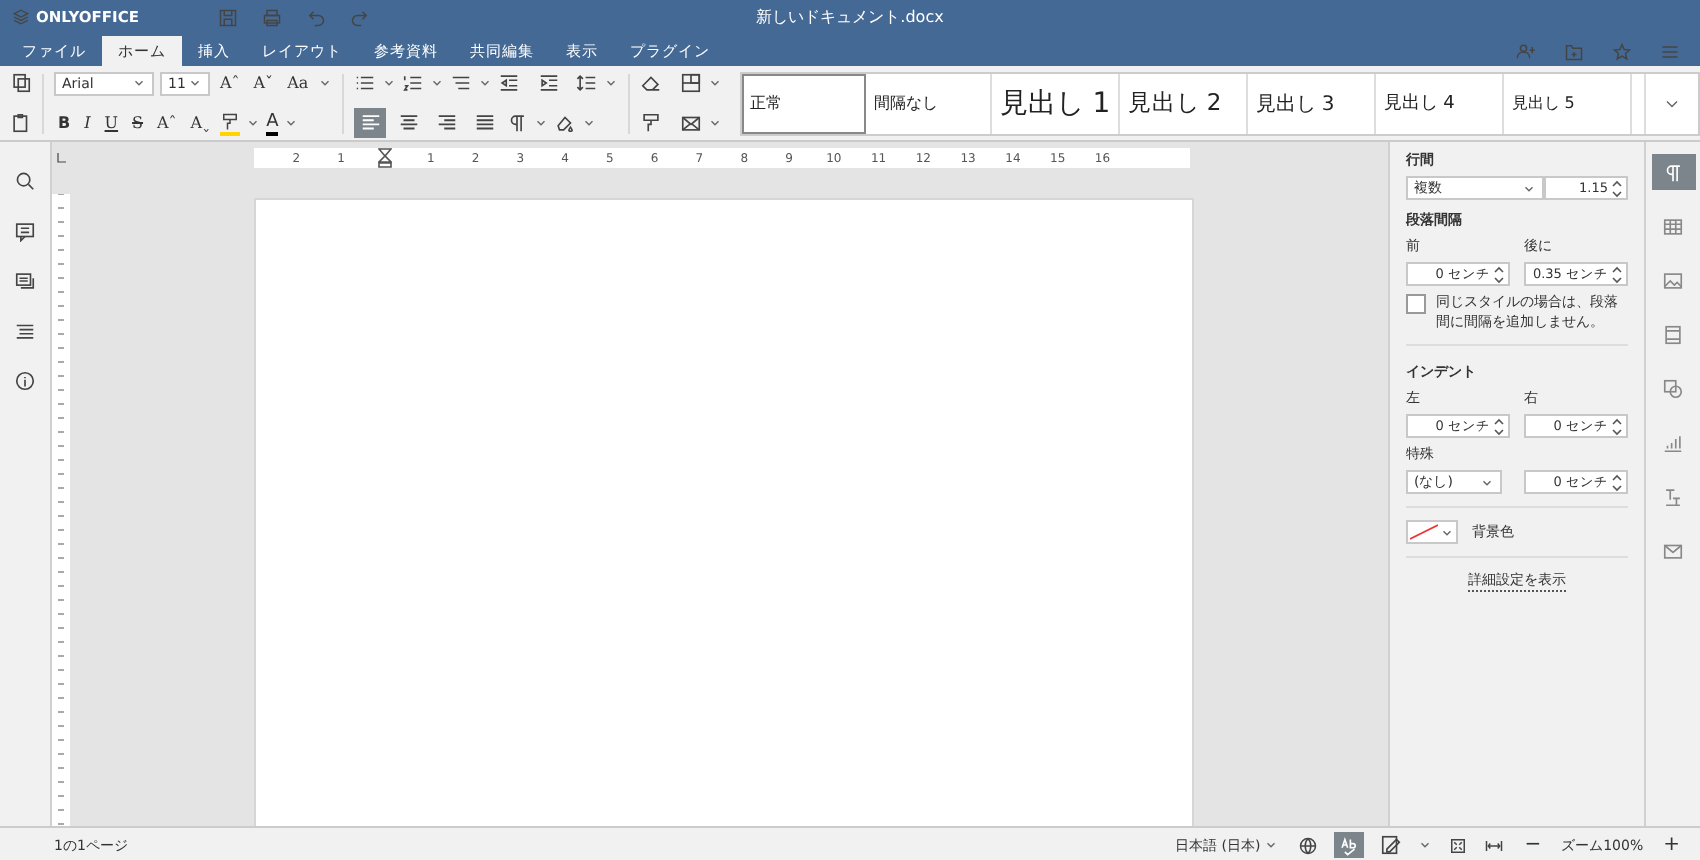 The width and height of the screenshot is (1700, 860). I want to click on format-button: S, so click(138, 123).